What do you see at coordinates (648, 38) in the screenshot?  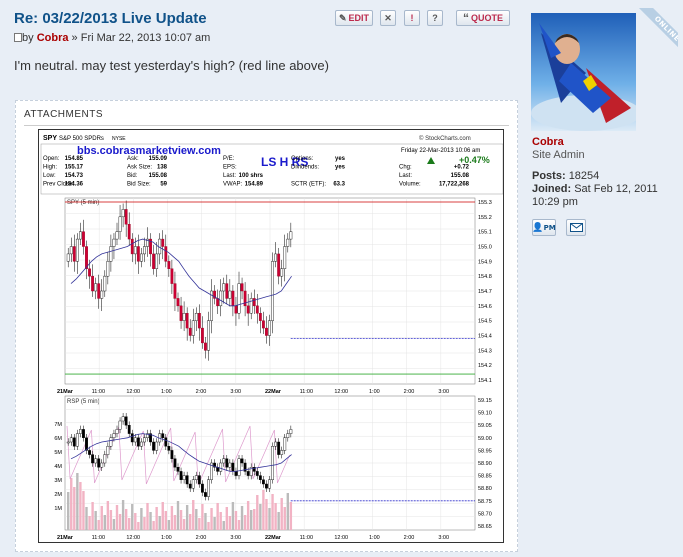 I see `online-badge: ONLINE` at bounding box center [648, 38].